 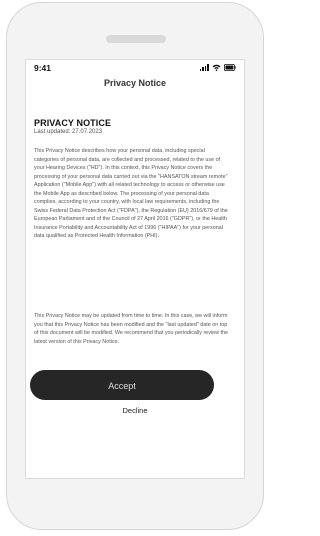 I want to click on status-icons, so click(x=217, y=67).